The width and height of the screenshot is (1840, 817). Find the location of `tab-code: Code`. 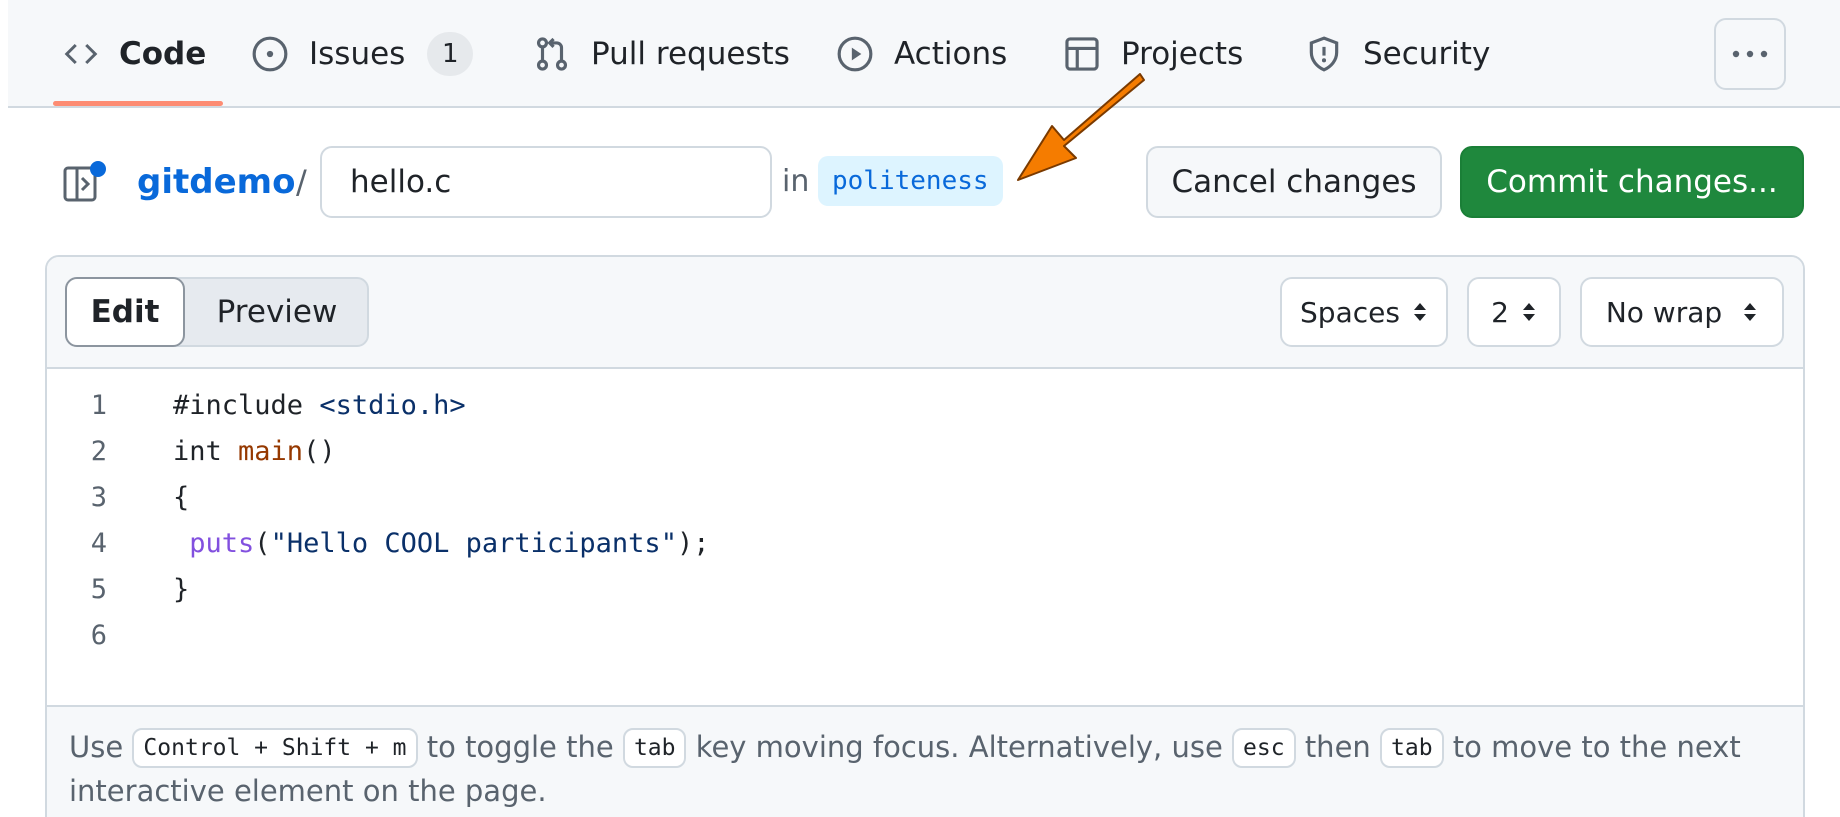

tab-code: Code is located at coordinates (134, 54).